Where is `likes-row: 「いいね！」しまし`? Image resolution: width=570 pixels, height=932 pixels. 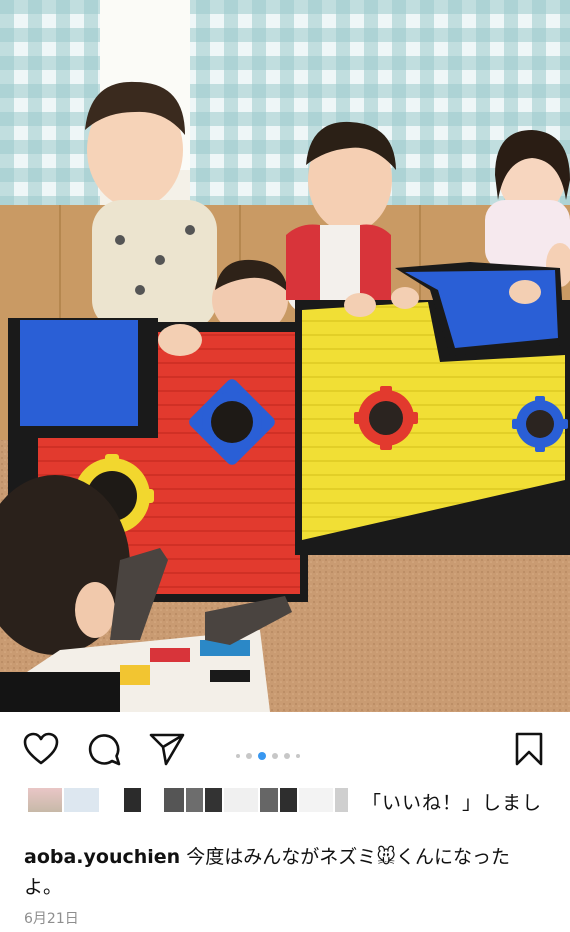 likes-row: 「いいね！」しまし is located at coordinates (285, 804).